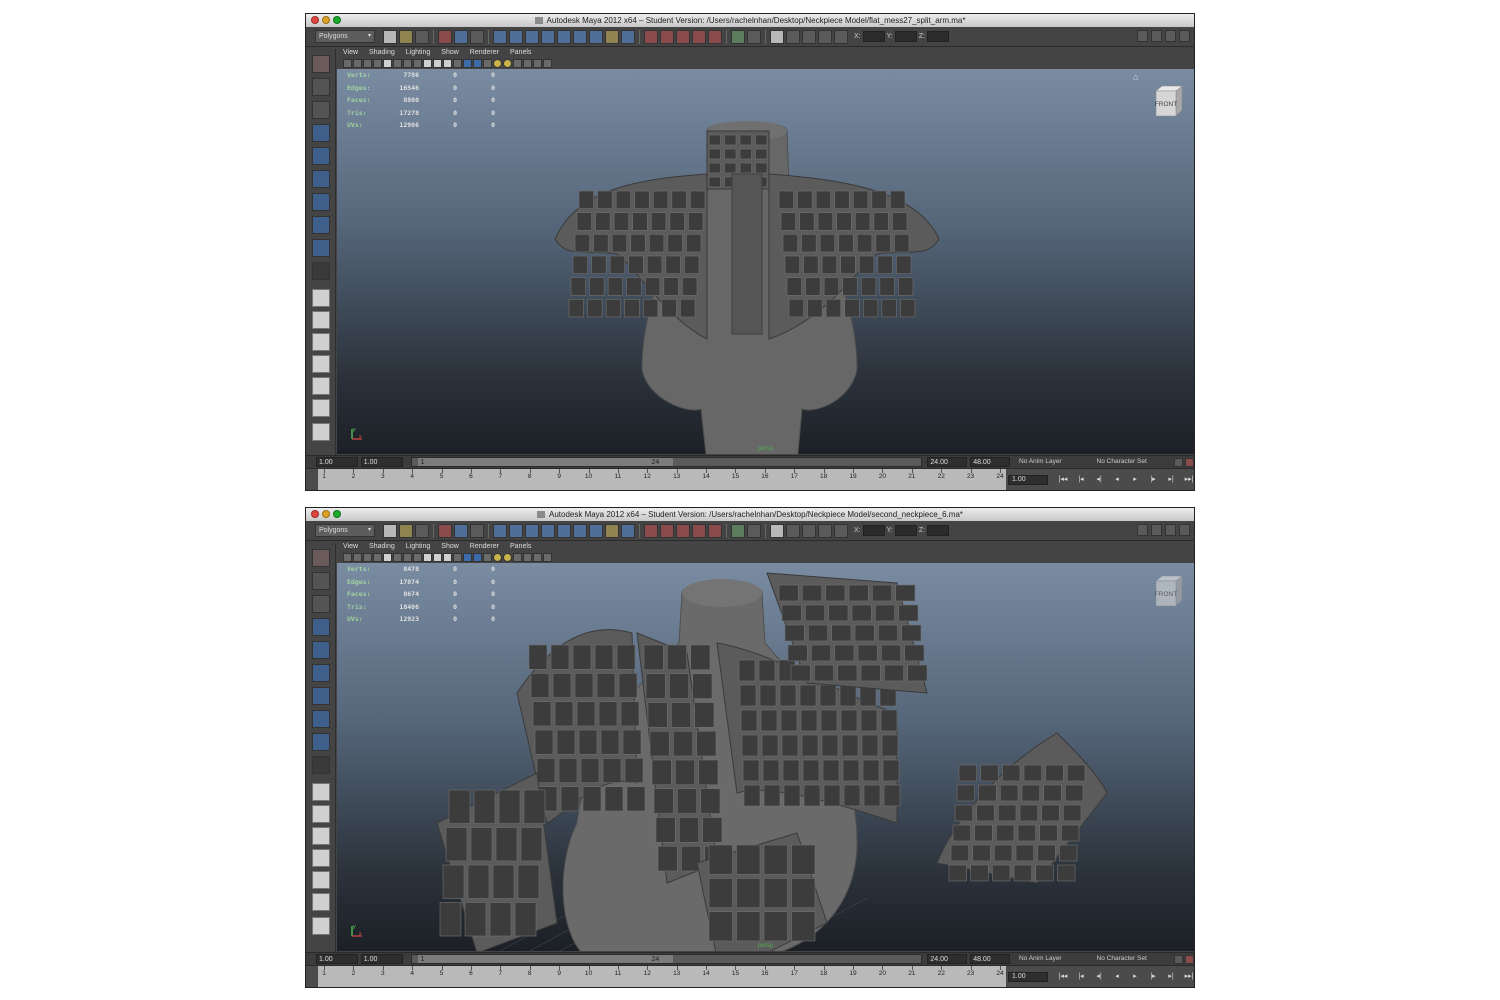 The width and height of the screenshot is (1500, 1000). I want to click on textured-icon, so click(487, 557).